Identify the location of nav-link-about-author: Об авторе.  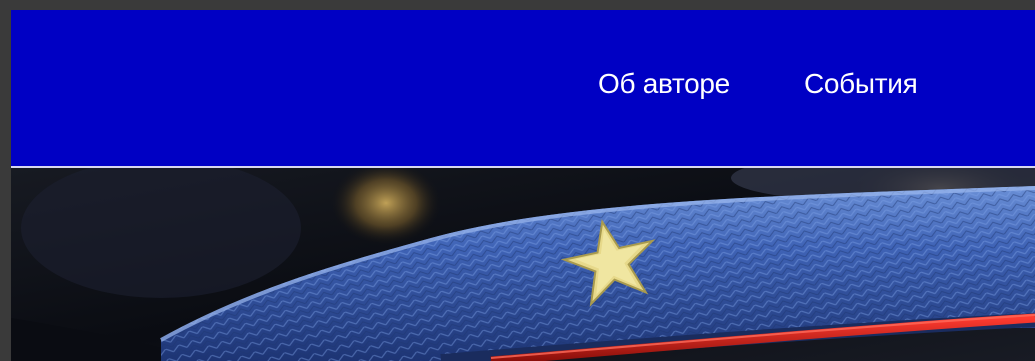
(664, 84).